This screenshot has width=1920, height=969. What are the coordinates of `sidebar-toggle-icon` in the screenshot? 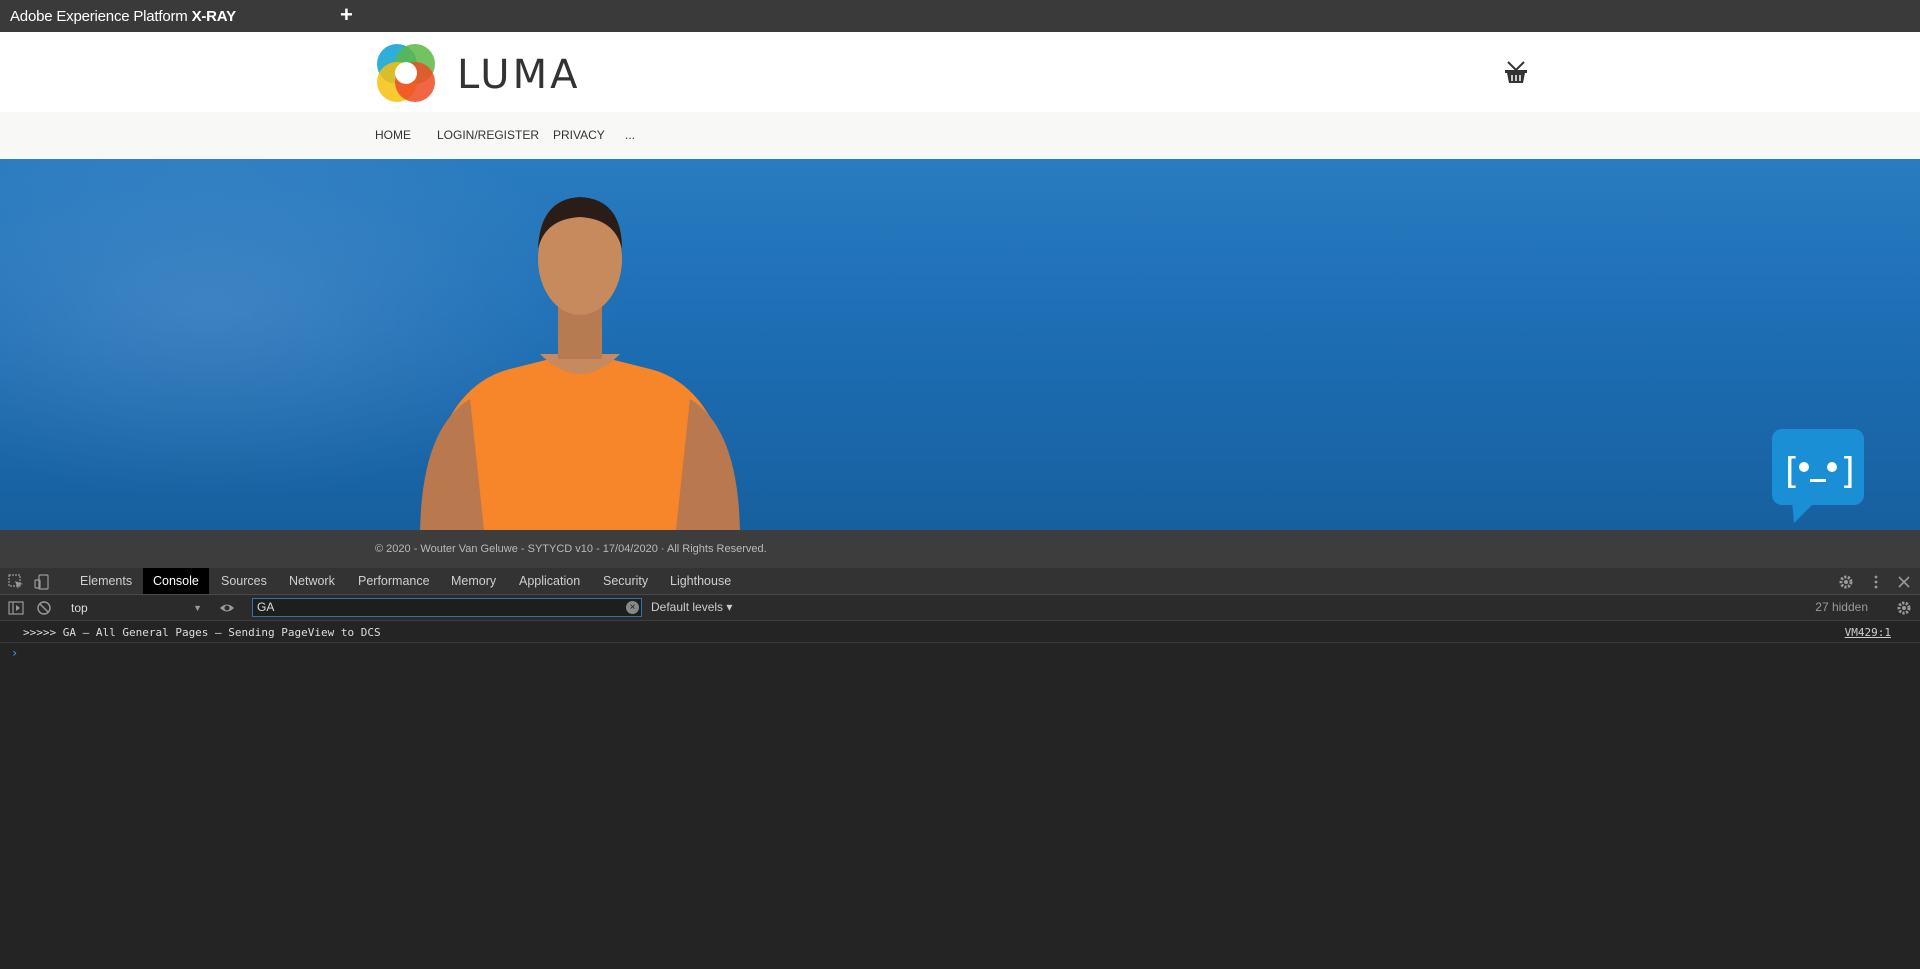 It's located at (16, 608).